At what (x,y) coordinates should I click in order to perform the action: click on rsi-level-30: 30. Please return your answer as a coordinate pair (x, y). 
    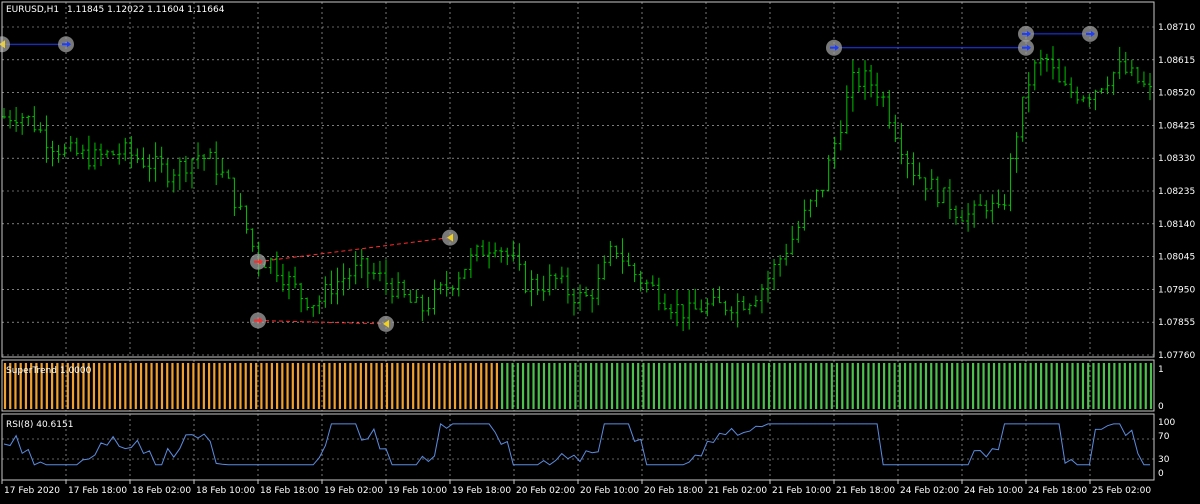
    Looking at the image, I should click on (1164, 460).